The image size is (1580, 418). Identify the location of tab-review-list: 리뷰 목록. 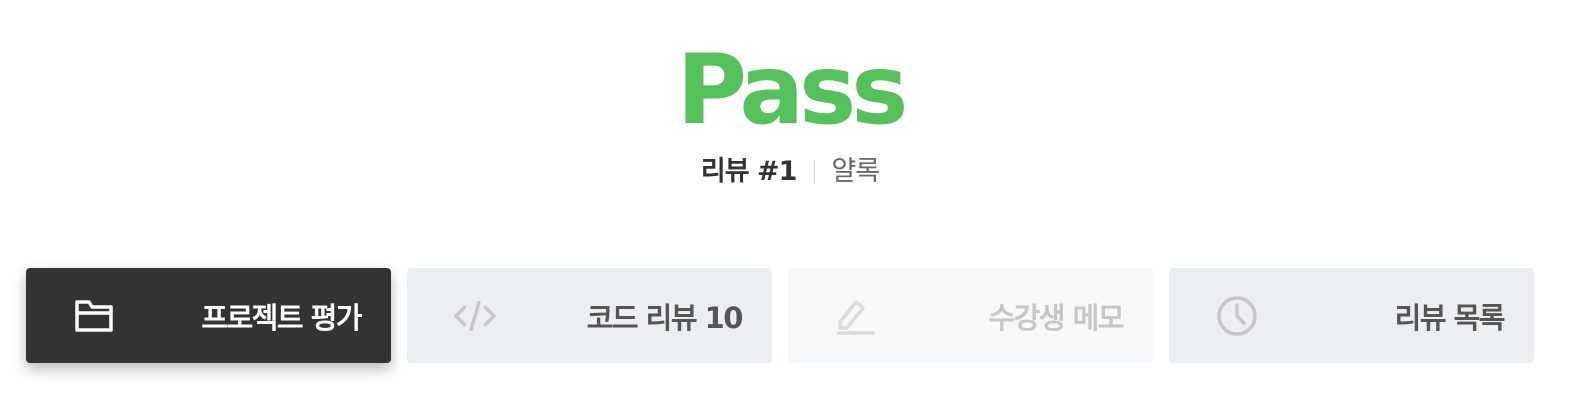
(1351, 315).